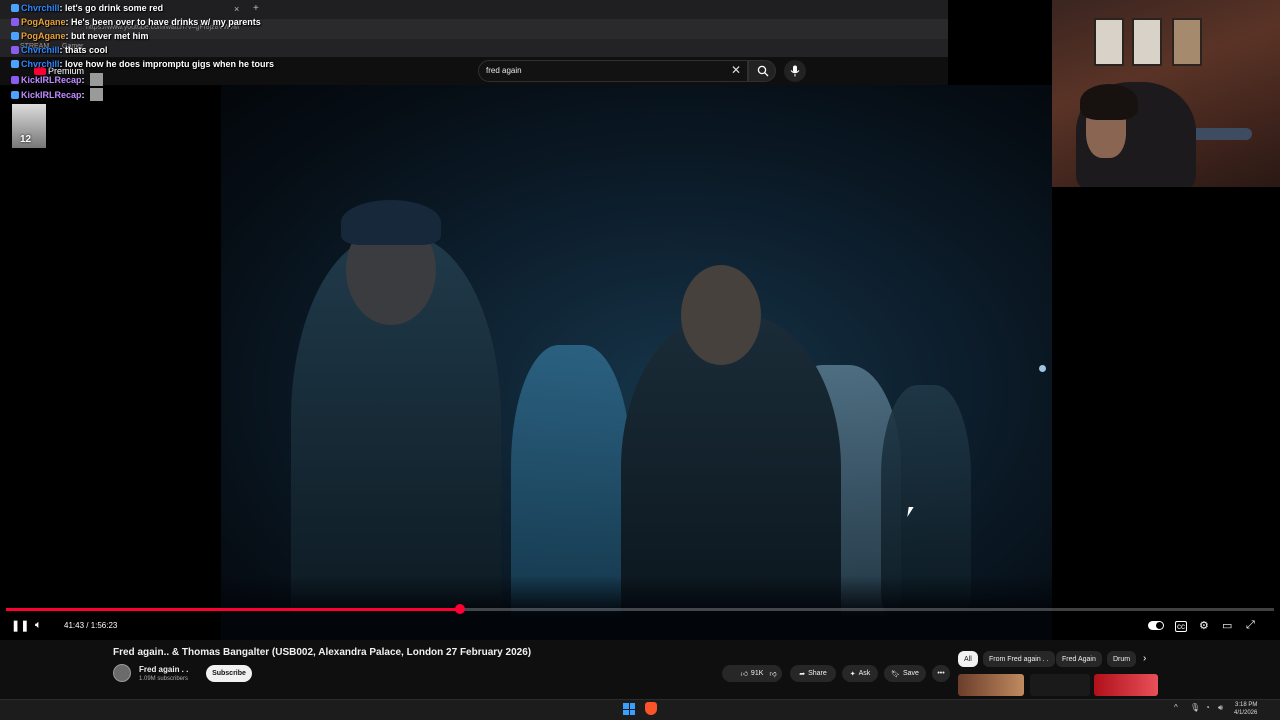 The height and width of the screenshot is (720, 1280). What do you see at coordinates (1042, 368) in the screenshot?
I see `stage-light` at bounding box center [1042, 368].